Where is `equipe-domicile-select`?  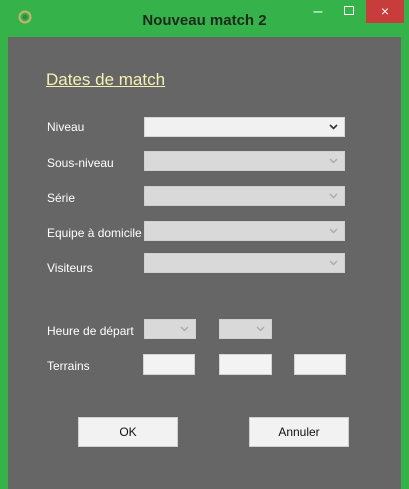
equipe-domicile-select is located at coordinates (244, 231).